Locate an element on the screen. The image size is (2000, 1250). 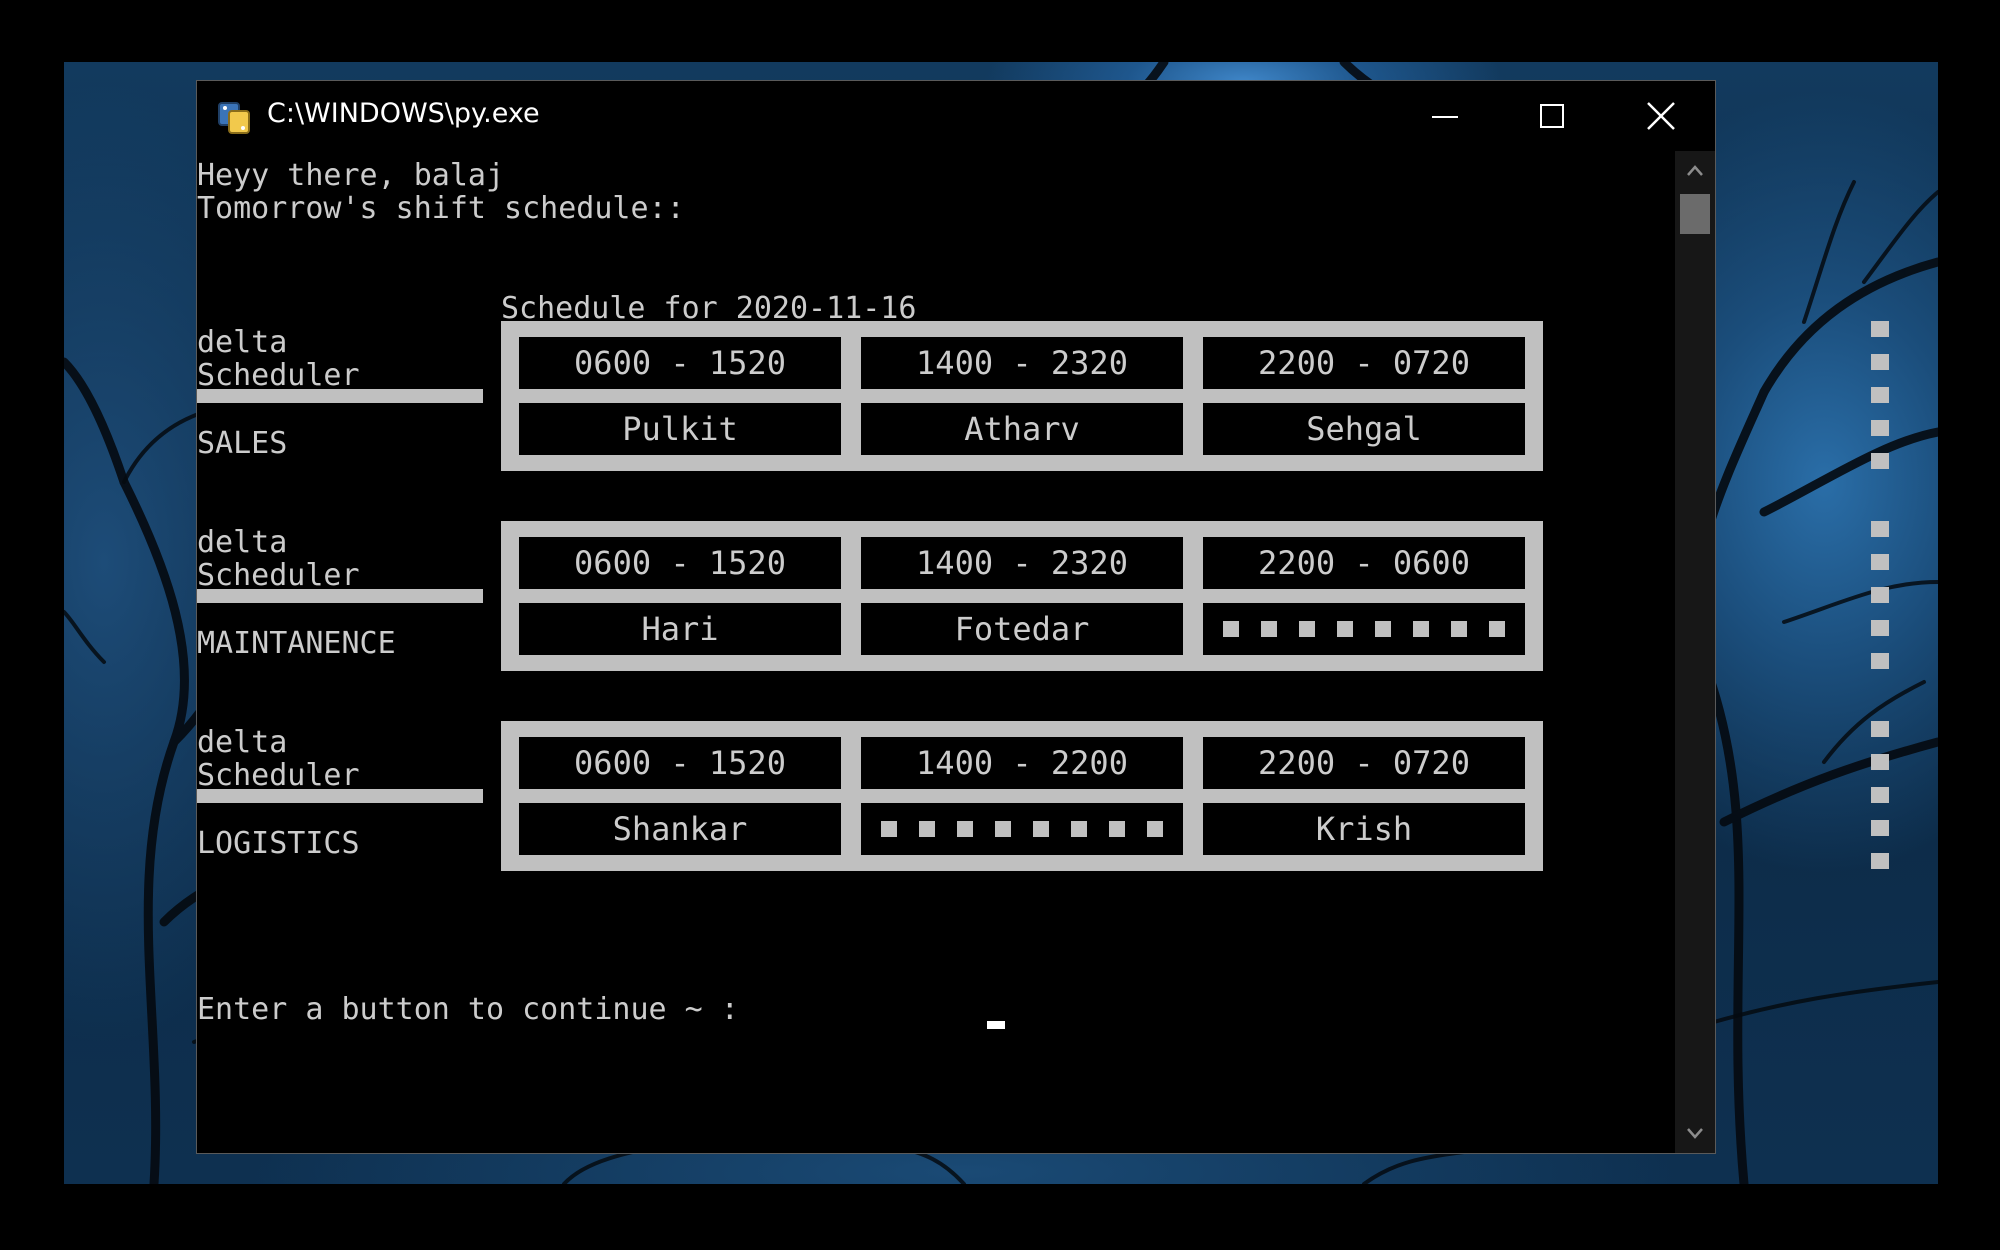
continue-prompt: Enter a button to continue ~ : is located at coordinates (468, 1009).